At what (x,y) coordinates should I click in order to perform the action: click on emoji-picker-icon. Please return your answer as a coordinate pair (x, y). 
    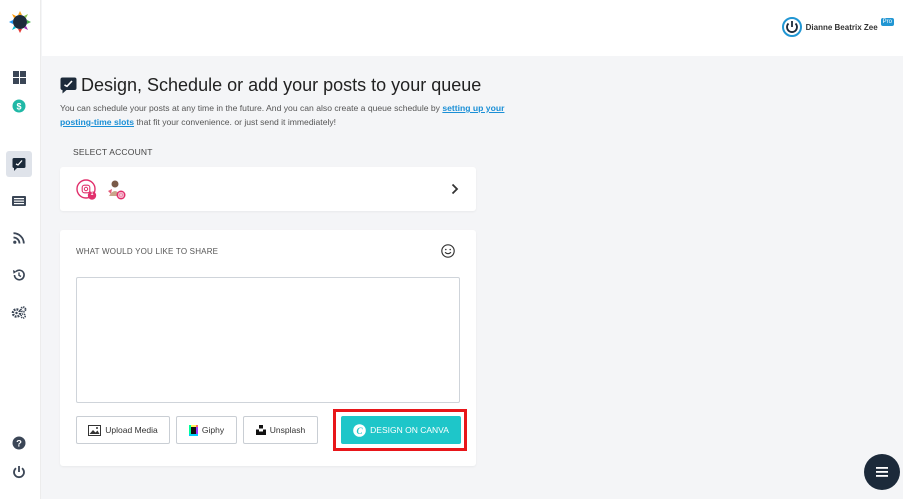
    Looking at the image, I should click on (448, 253).